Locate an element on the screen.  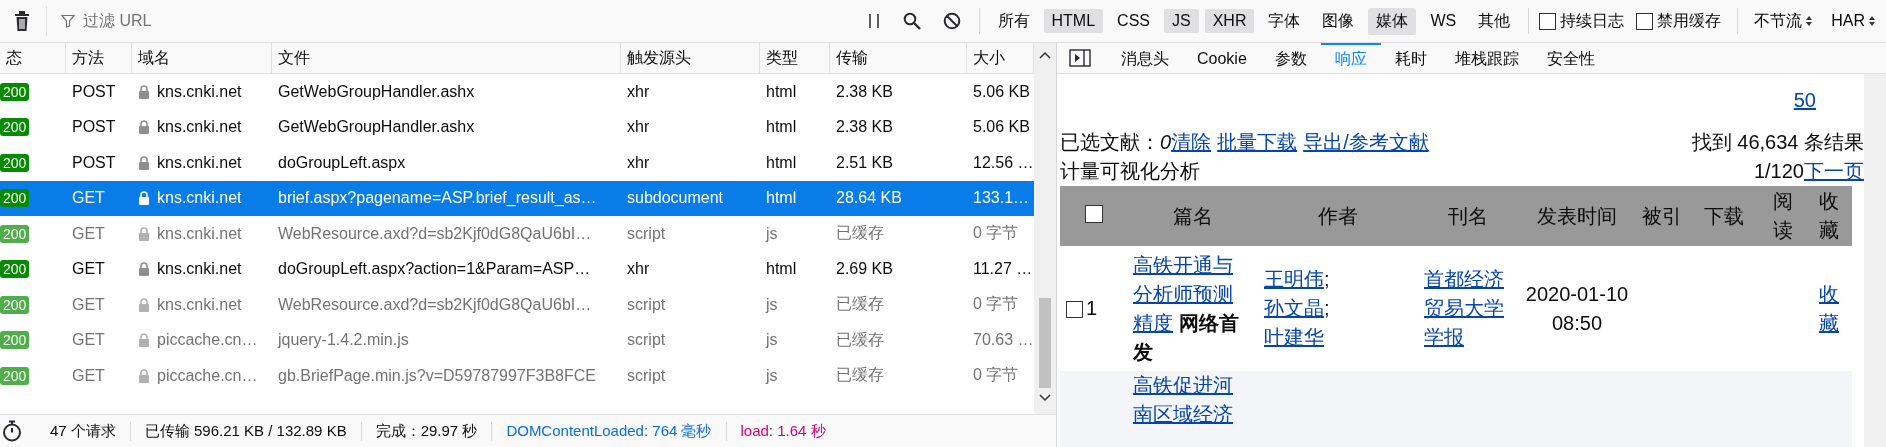
article-title: 高铁促进河南区域经济 is located at coordinates (1192, 409).